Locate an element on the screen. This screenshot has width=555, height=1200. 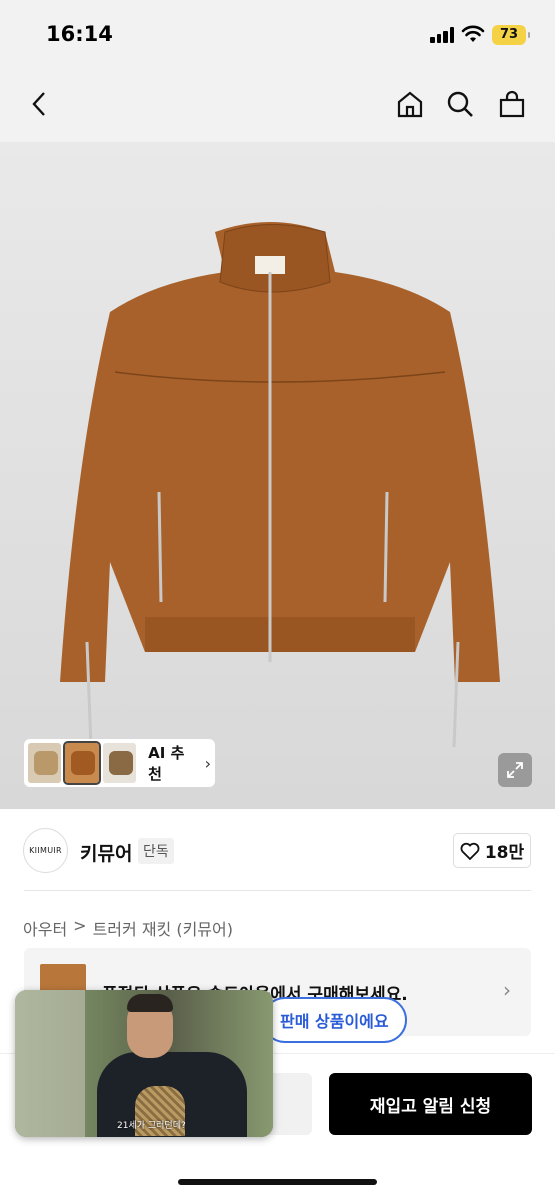
cart-button is located at coordinates (512, 104).